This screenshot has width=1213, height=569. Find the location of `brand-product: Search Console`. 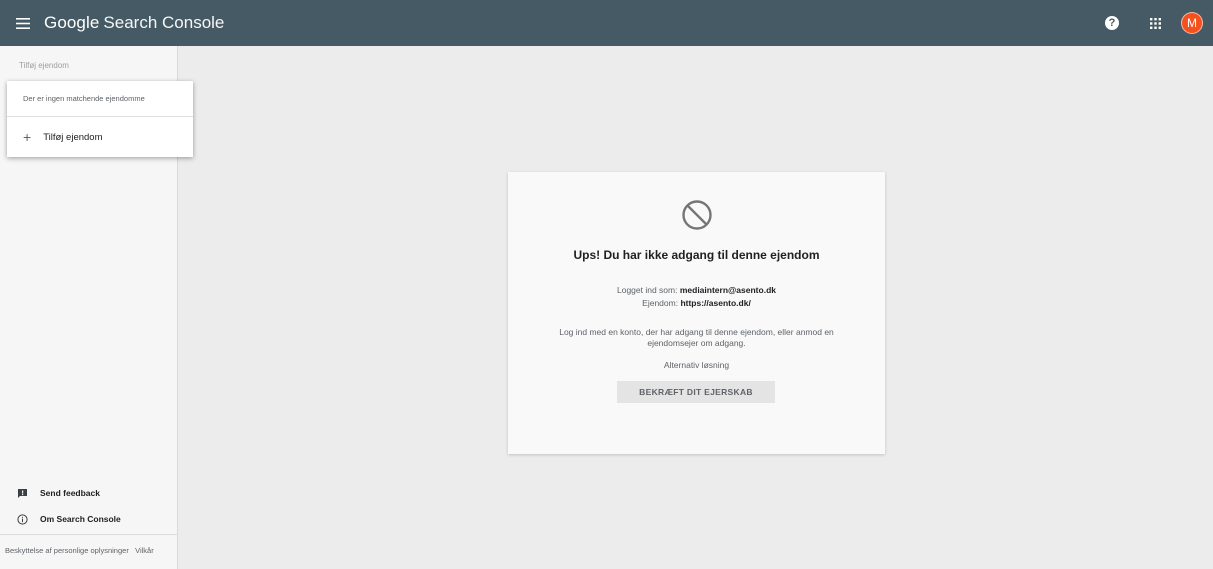

brand-product: Search Console is located at coordinates (164, 22).